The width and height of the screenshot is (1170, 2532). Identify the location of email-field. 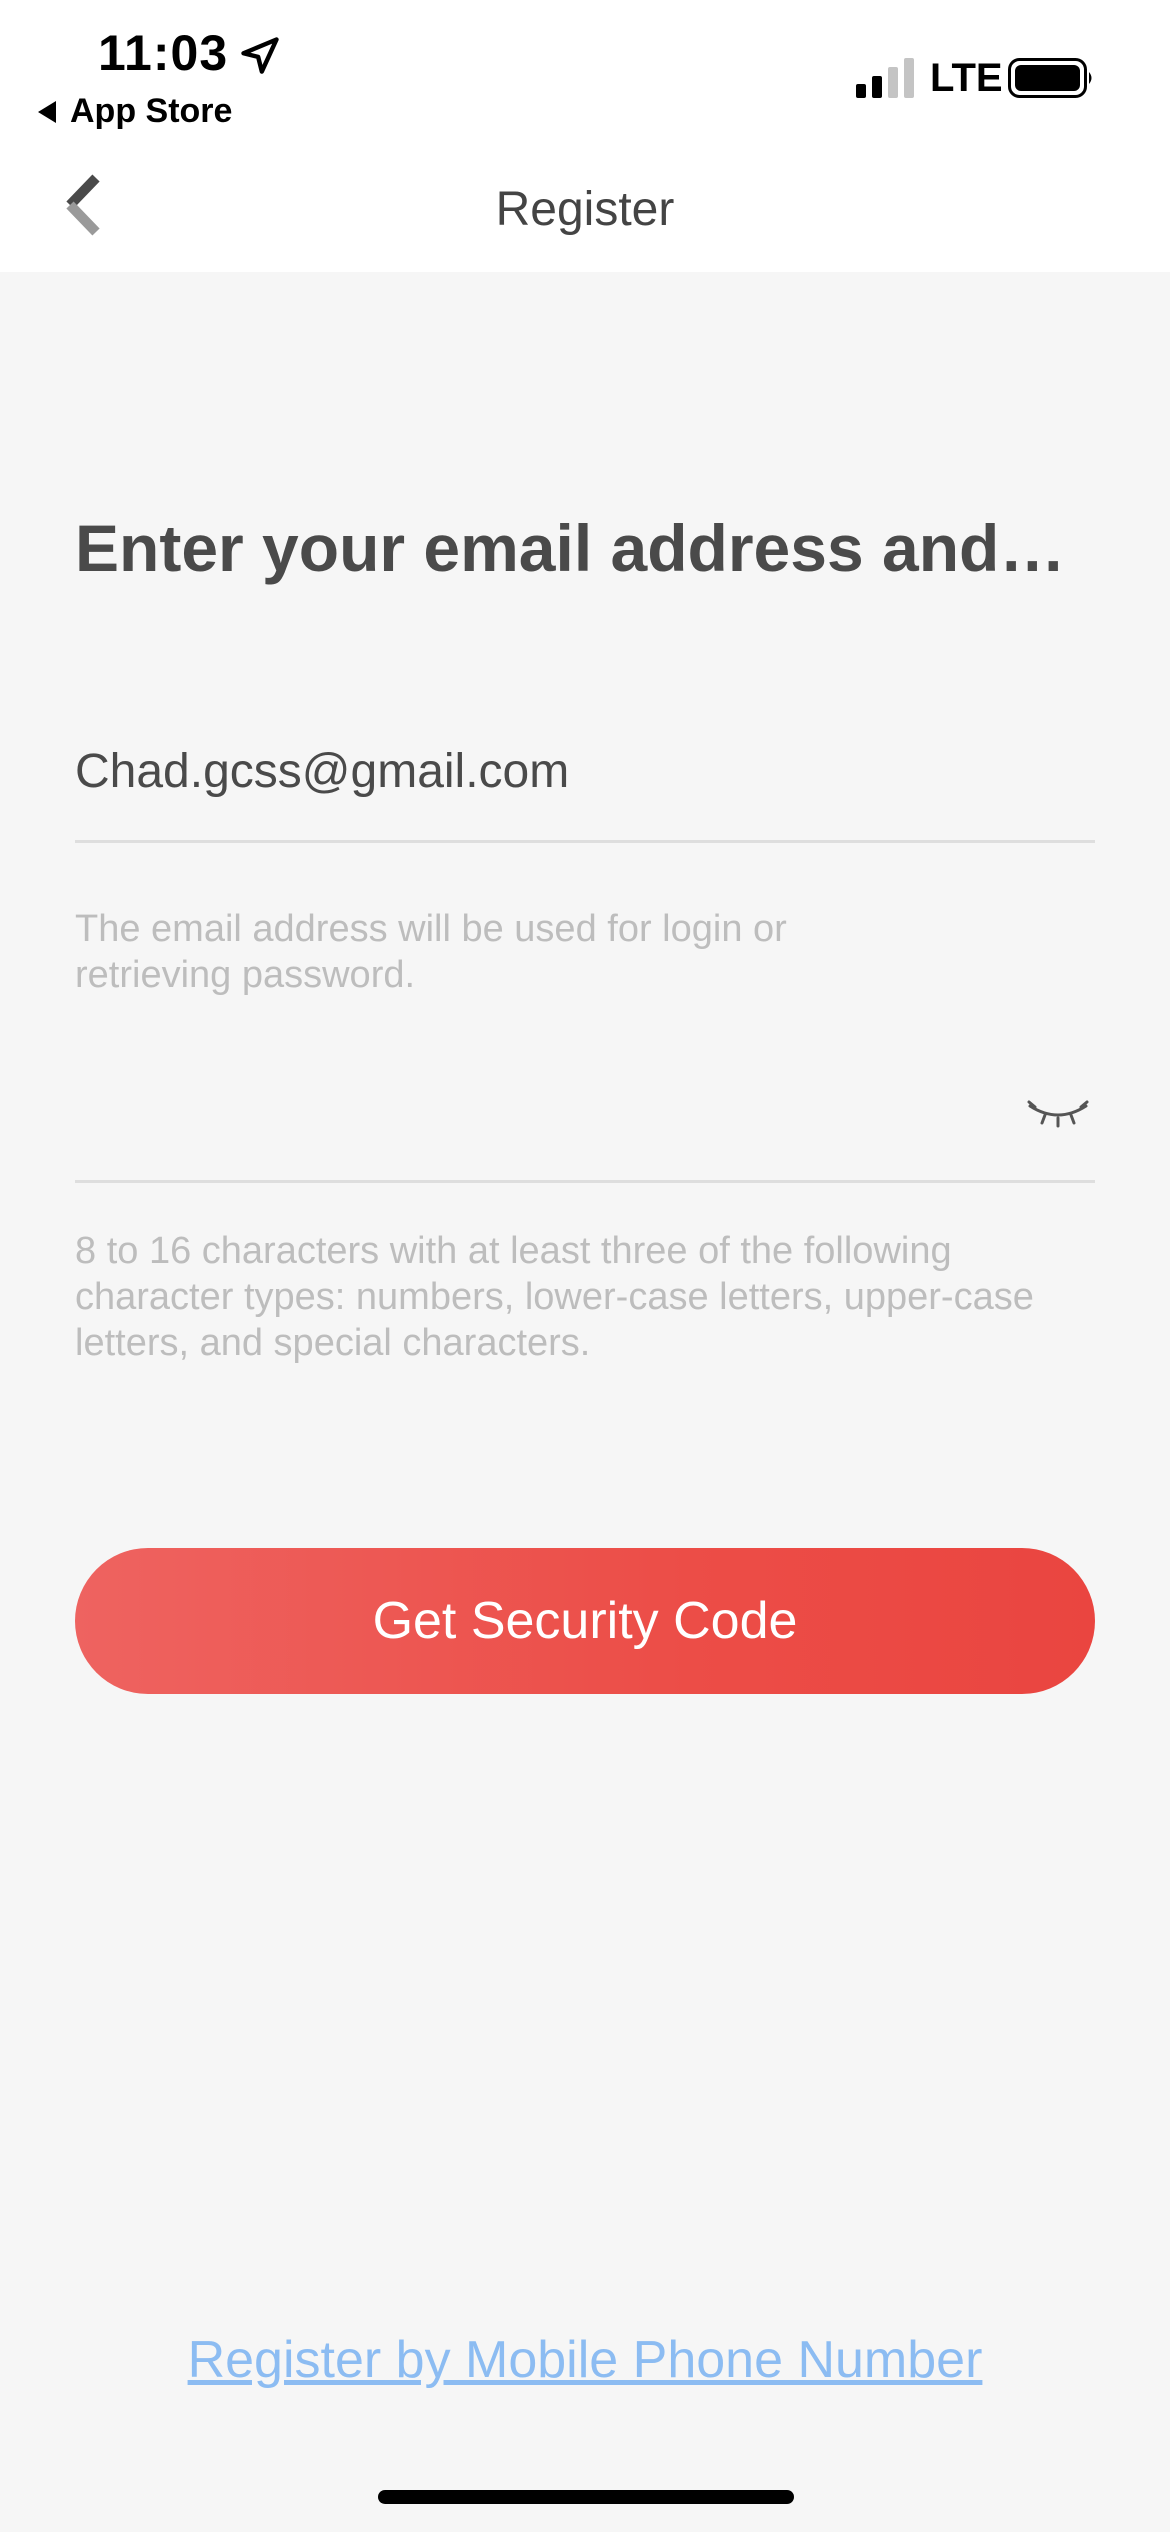
(585, 786).